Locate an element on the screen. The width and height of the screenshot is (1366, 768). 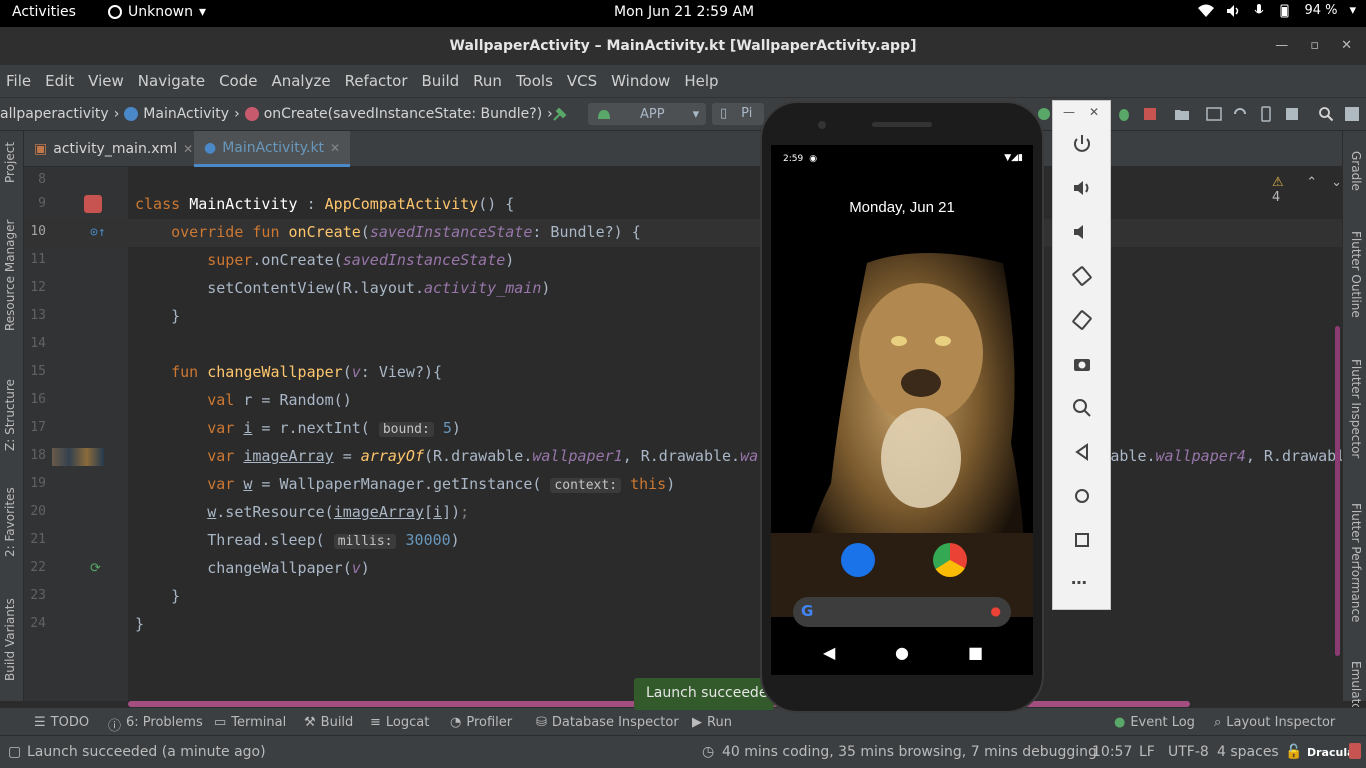
activities-button: Activities is located at coordinates (44, 12).